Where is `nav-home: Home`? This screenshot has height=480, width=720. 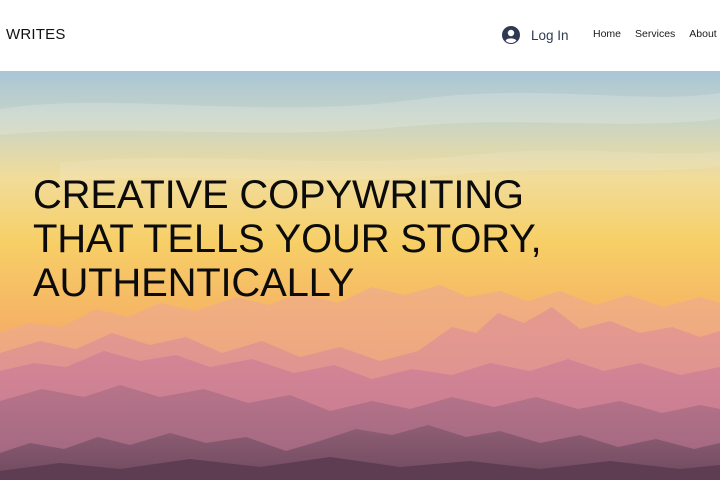 nav-home: Home is located at coordinates (607, 34).